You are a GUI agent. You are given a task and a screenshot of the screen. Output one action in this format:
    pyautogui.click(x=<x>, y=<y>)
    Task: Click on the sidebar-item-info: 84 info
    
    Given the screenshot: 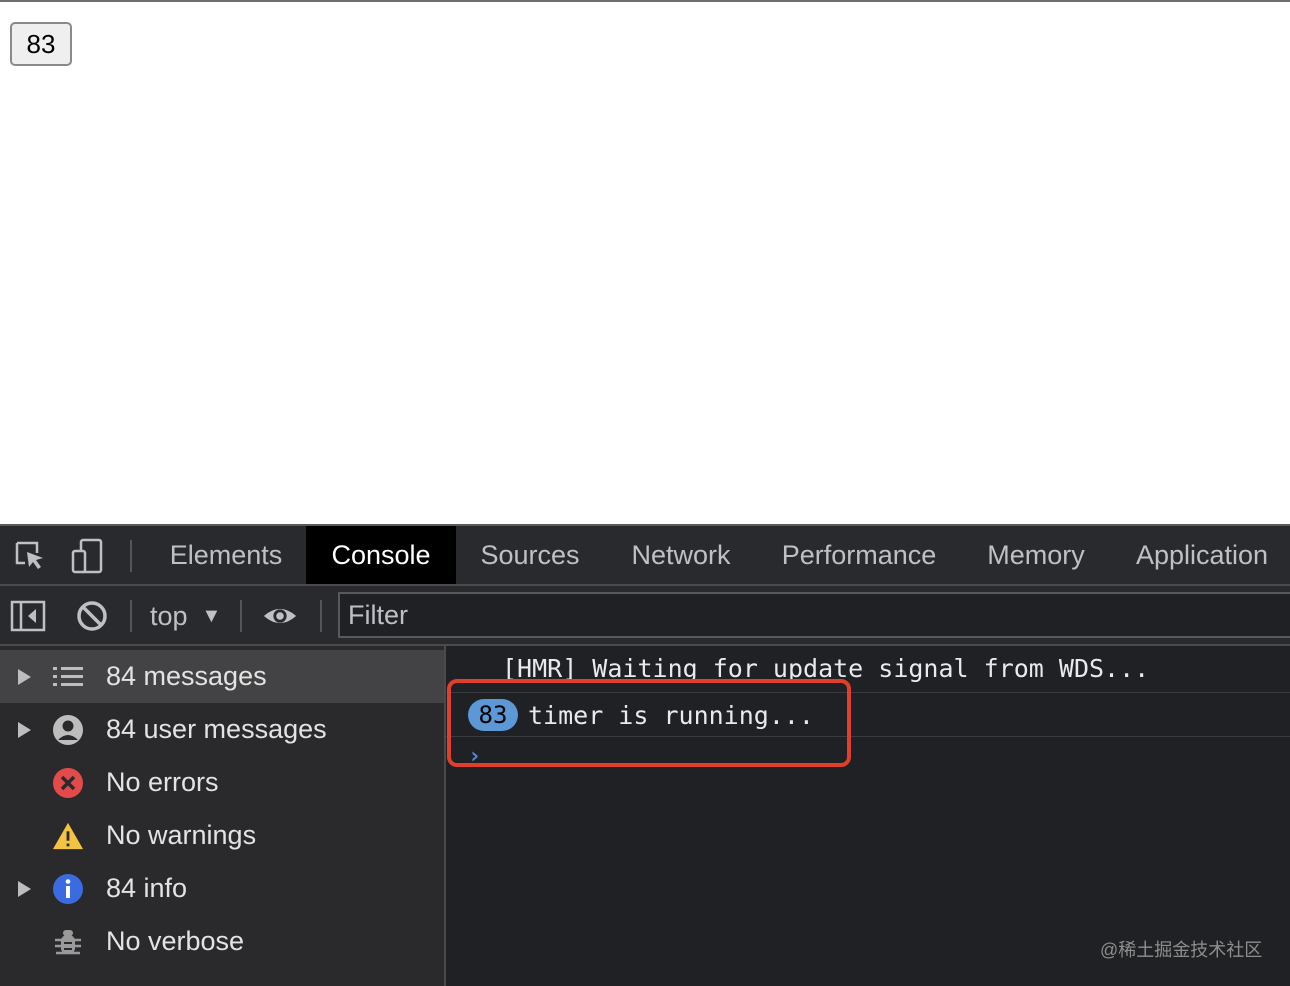 What is the action you would take?
    pyautogui.click(x=222, y=888)
    